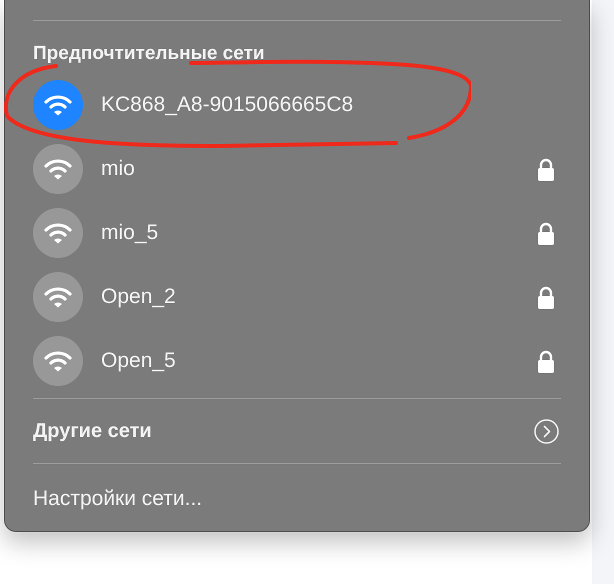  I want to click on network-item: Open_2, so click(297, 297).